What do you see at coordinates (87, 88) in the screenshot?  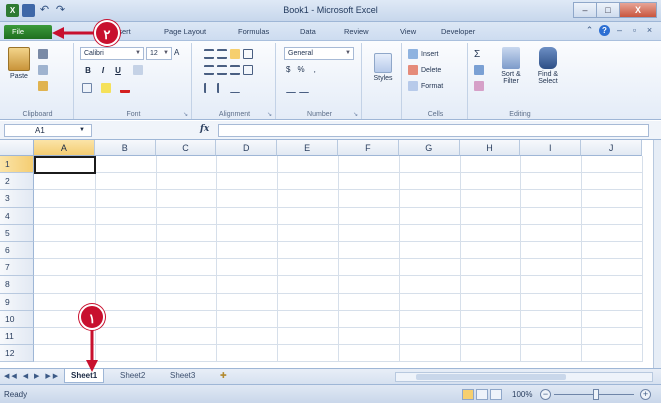 I see `borders-icon` at bounding box center [87, 88].